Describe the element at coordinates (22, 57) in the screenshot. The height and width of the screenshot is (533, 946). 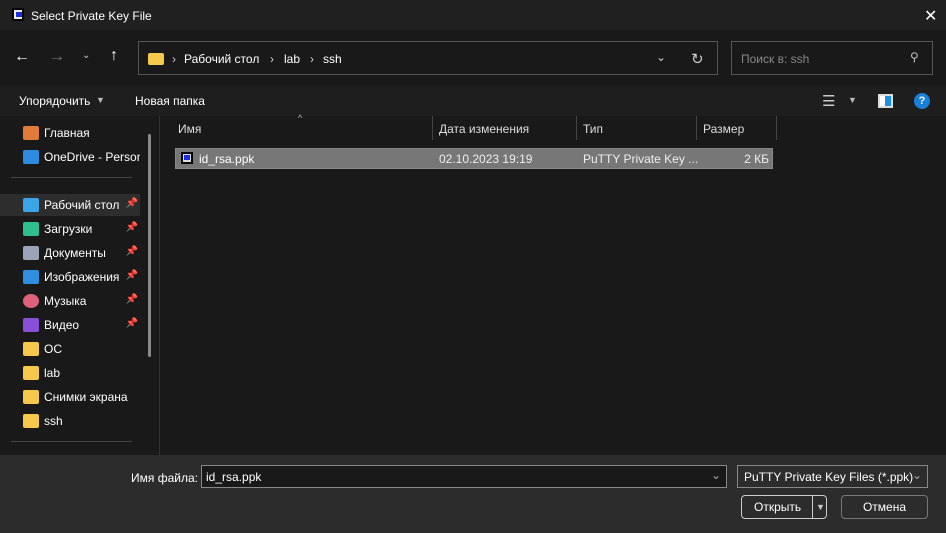
I see `back-icon: ←` at that location.